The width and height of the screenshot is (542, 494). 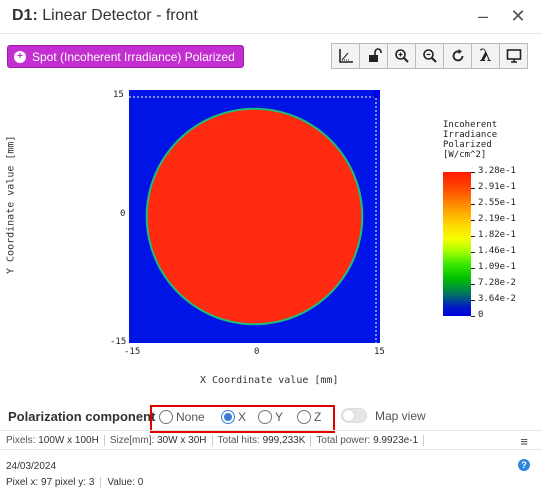 I want to click on window-title: D1: Linear Detector - front, so click(x=105, y=16).